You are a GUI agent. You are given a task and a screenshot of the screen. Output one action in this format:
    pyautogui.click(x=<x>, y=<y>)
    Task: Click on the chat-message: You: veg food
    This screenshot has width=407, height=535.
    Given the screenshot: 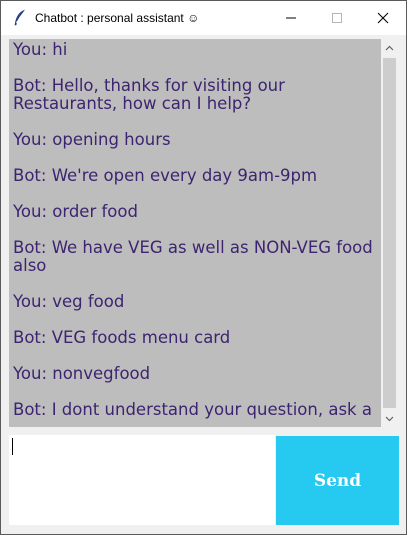 What is the action you would take?
    pyautogui.click(x=69, y=301)
    